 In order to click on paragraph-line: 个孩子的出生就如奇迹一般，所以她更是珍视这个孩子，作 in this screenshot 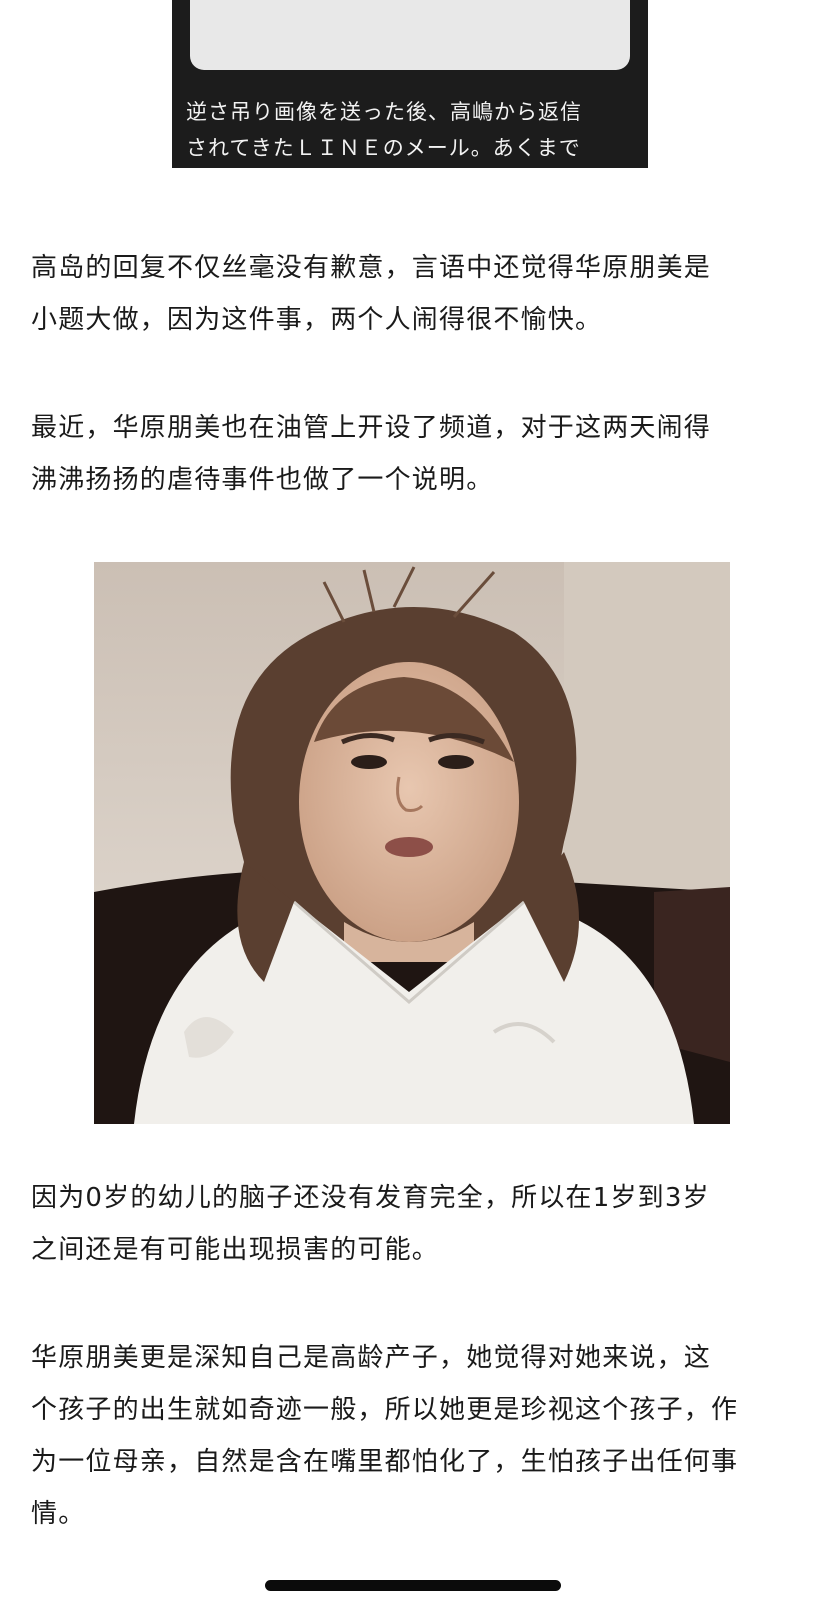, I will do `click(385, 1410)`.